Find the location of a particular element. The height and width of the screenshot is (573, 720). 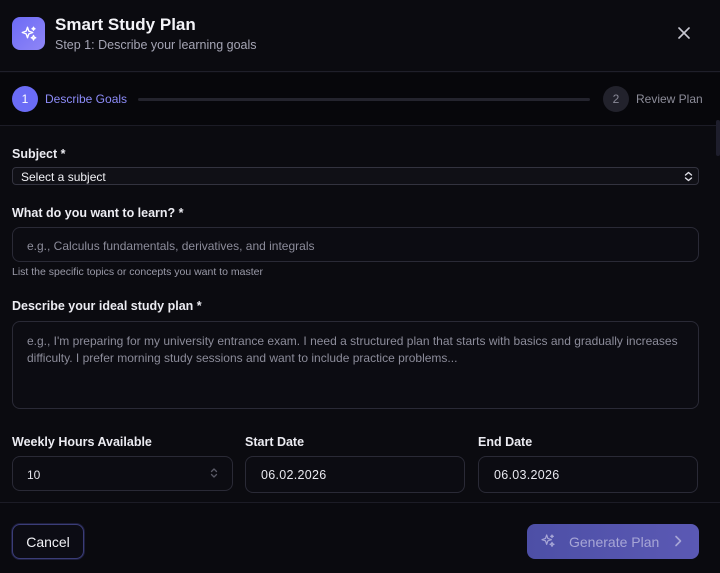

stepper-arrows-icon is located at coordinates (214, 473).